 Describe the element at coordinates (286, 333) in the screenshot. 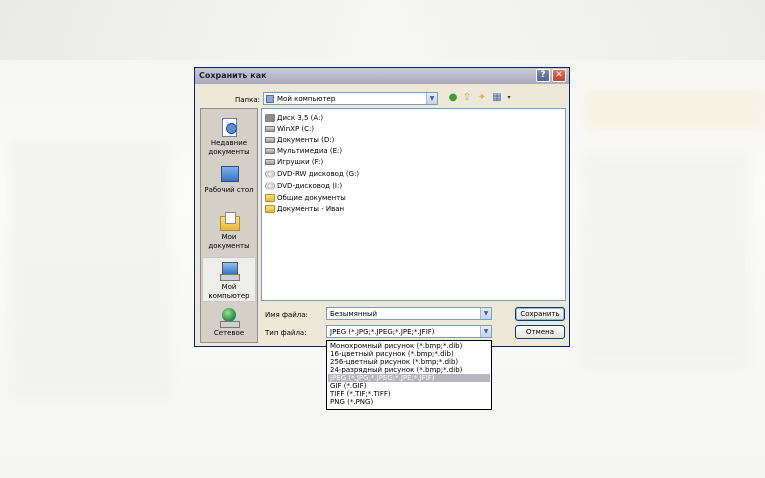

I see `filetype-label: Тип файла:` at that location.